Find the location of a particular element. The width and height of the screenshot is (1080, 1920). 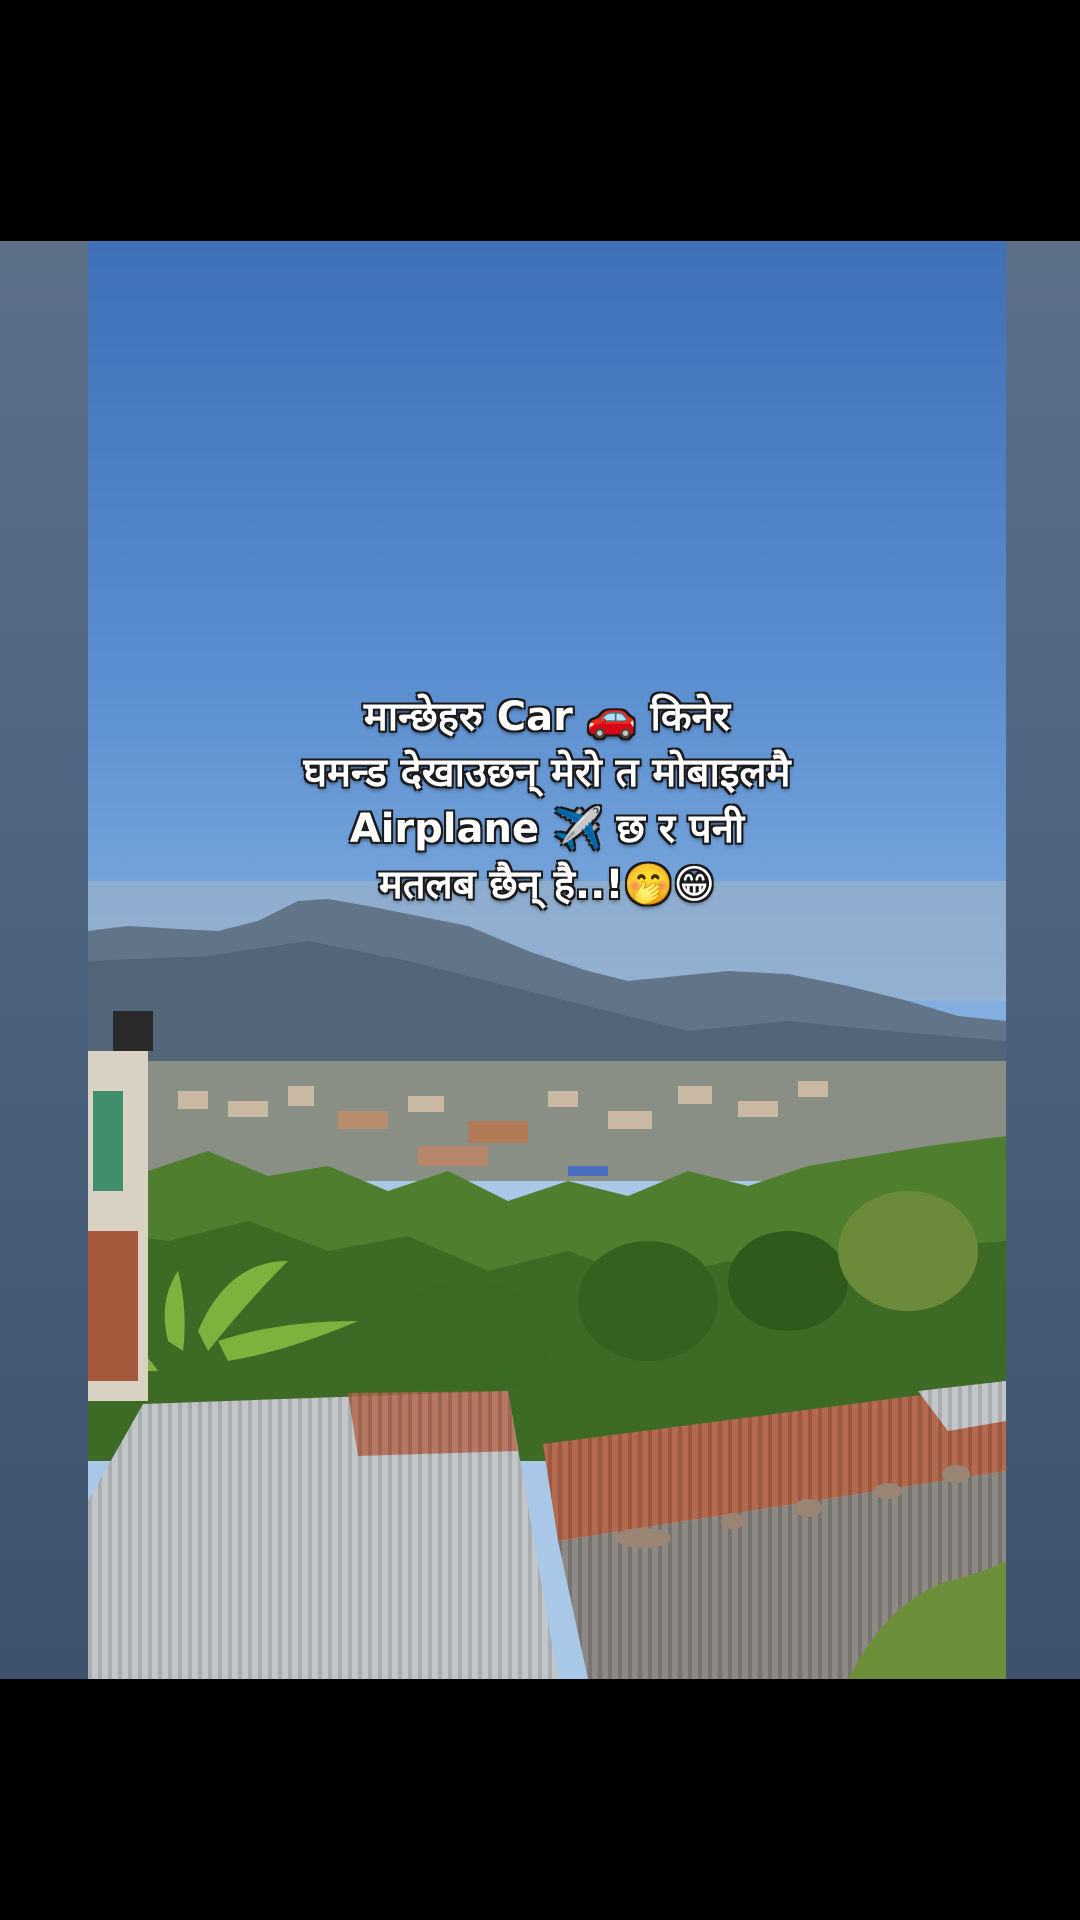

letterbox-top is located at coordinates (540, 120).